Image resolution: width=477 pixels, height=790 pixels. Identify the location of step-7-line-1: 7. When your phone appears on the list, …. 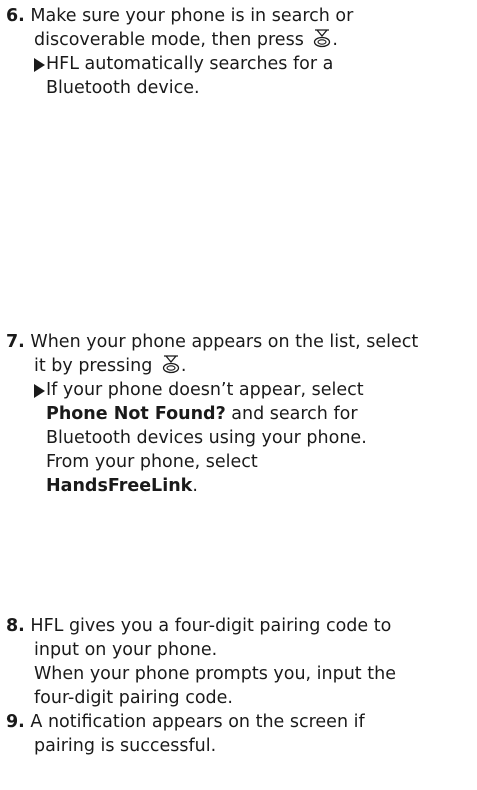
(212, 342).